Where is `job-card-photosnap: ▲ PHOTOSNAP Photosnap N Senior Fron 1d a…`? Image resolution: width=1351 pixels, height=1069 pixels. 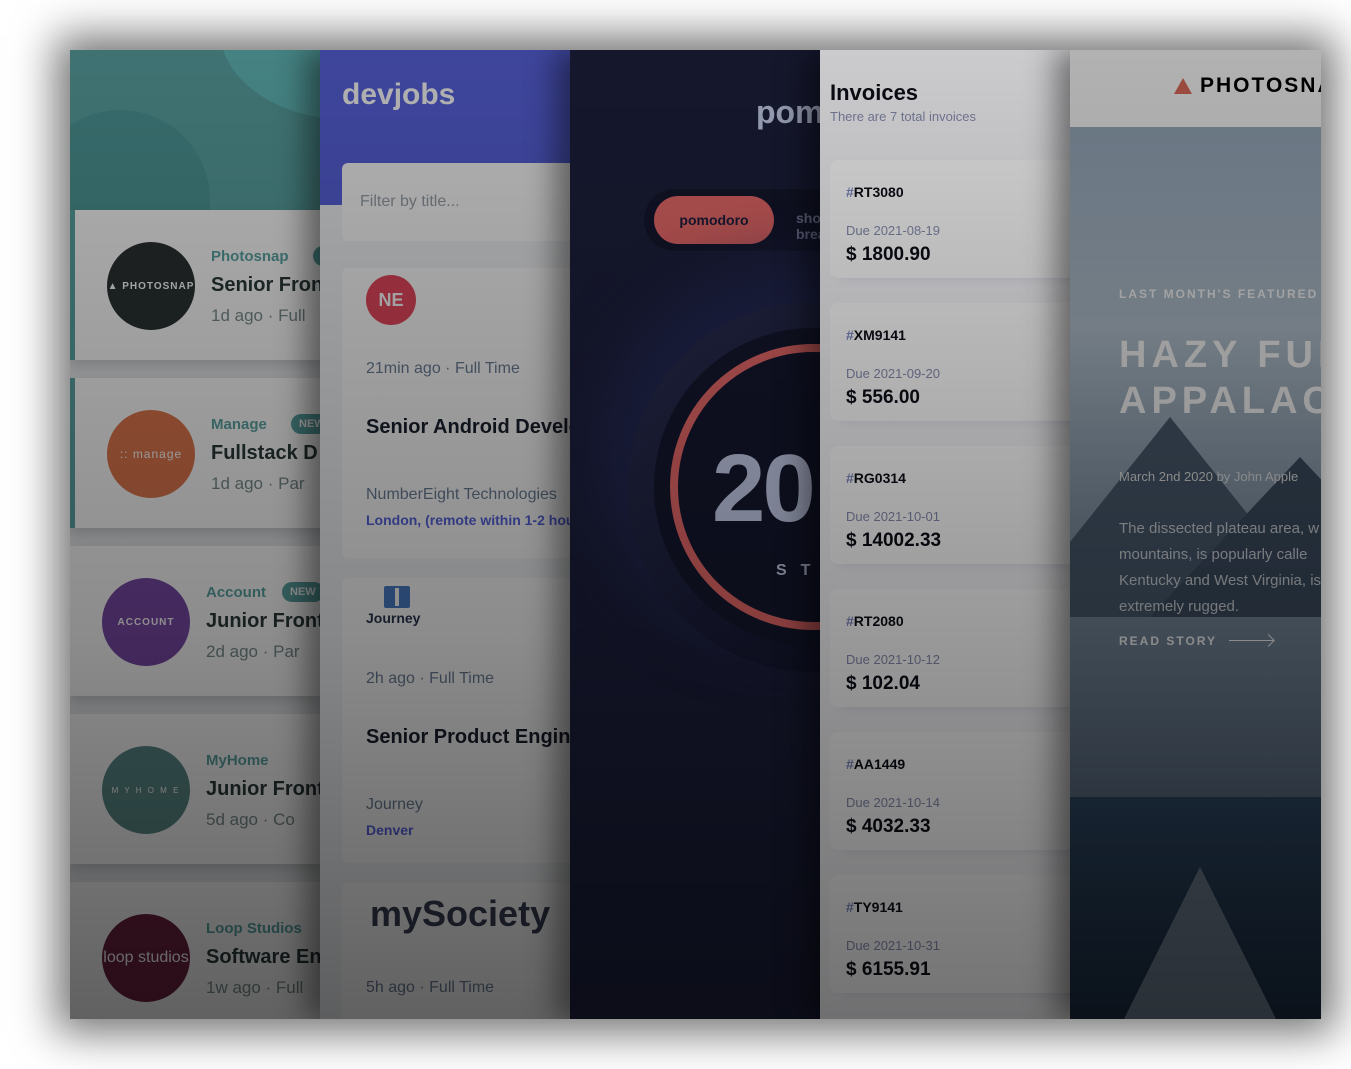
job-card-photosnap: ▲ PHOTOSNAP Photosnap N Senior Fron 1d a… is located at coordinates (195, 285).